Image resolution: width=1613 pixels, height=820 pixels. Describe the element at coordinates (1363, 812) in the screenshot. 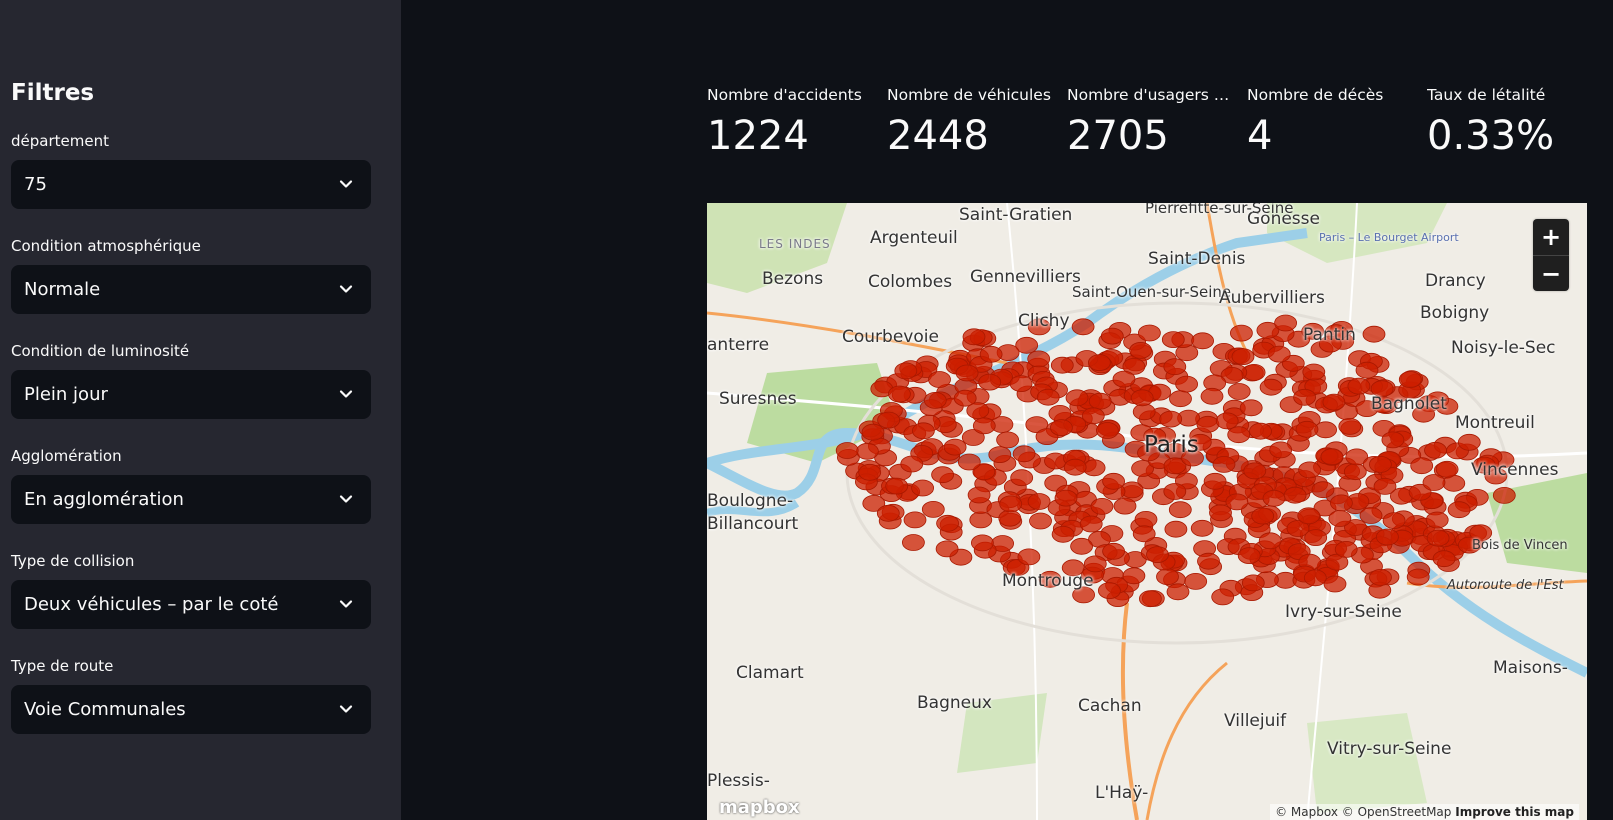

I see `attribution-text: © Mapbox © OpenStreetMap` at that location.